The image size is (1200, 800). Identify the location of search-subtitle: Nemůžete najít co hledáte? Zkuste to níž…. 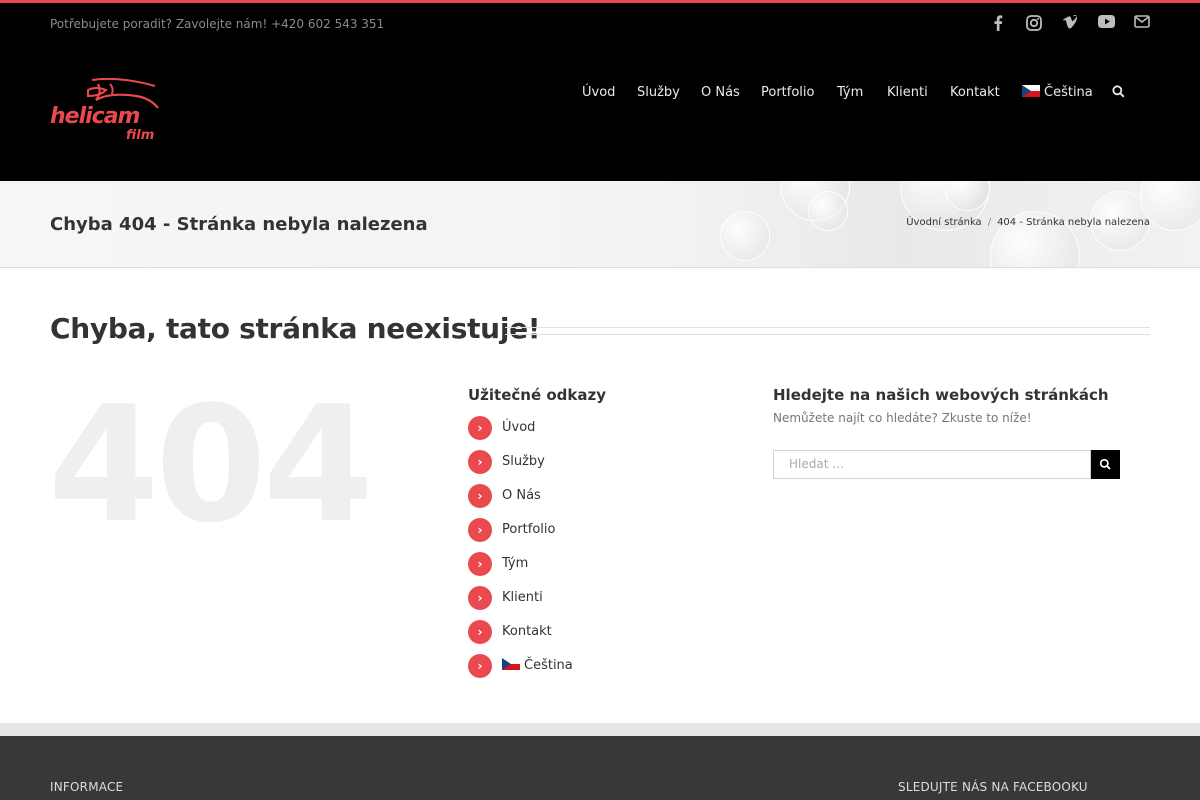
(902, 418).